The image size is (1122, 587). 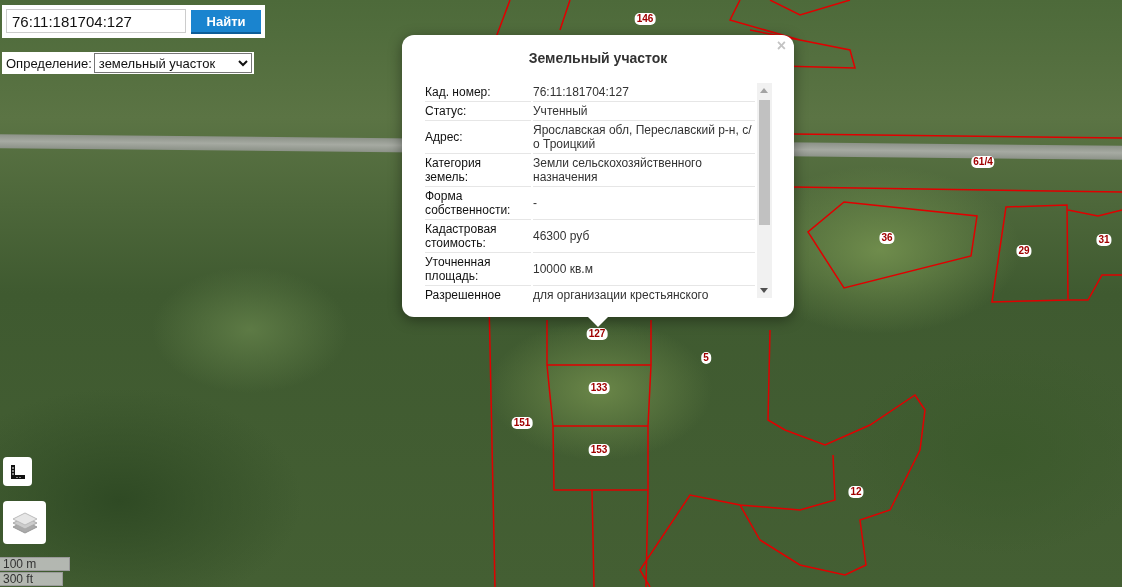 What do you see at coordinates (478, 111) in the screenshot?
I see `field-label: Статус:` at bounding box center [478, 111].